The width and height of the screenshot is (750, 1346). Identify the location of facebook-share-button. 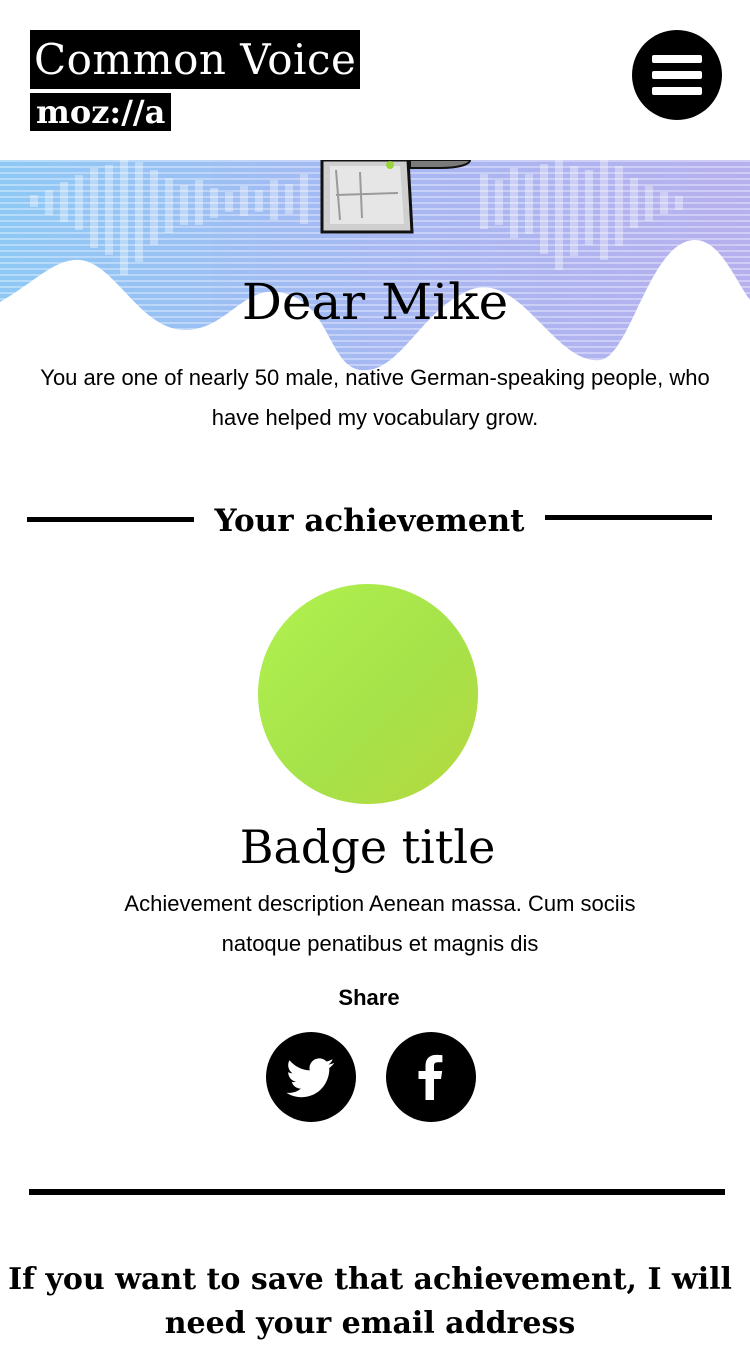
(431, 1077).